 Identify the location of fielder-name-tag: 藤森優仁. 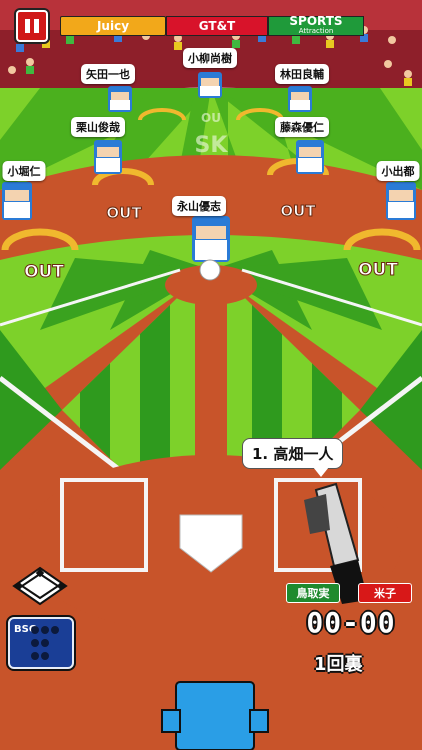
(302, 127).